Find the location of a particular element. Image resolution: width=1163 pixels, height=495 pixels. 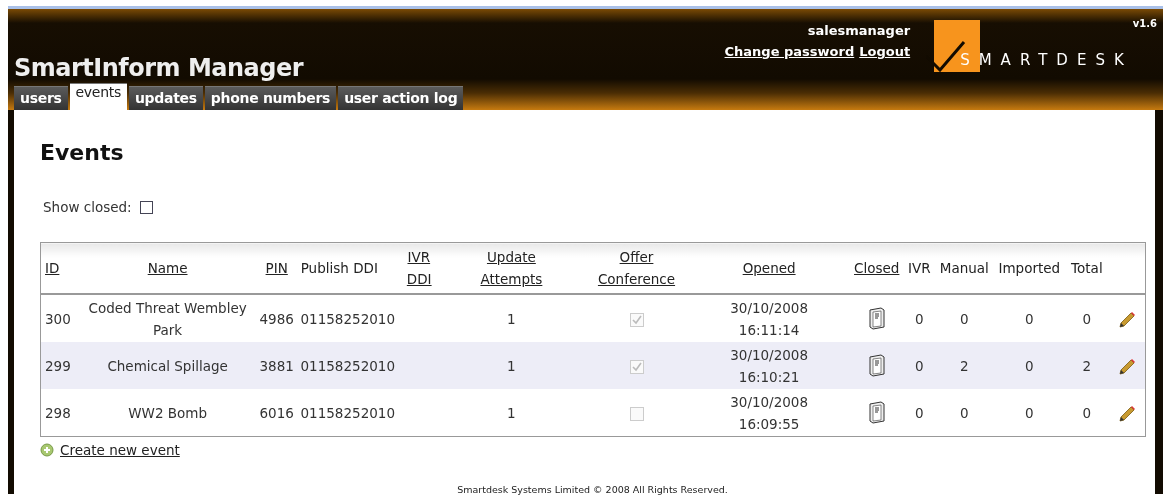

header-link: Logout is located at coordinates (885, 51).